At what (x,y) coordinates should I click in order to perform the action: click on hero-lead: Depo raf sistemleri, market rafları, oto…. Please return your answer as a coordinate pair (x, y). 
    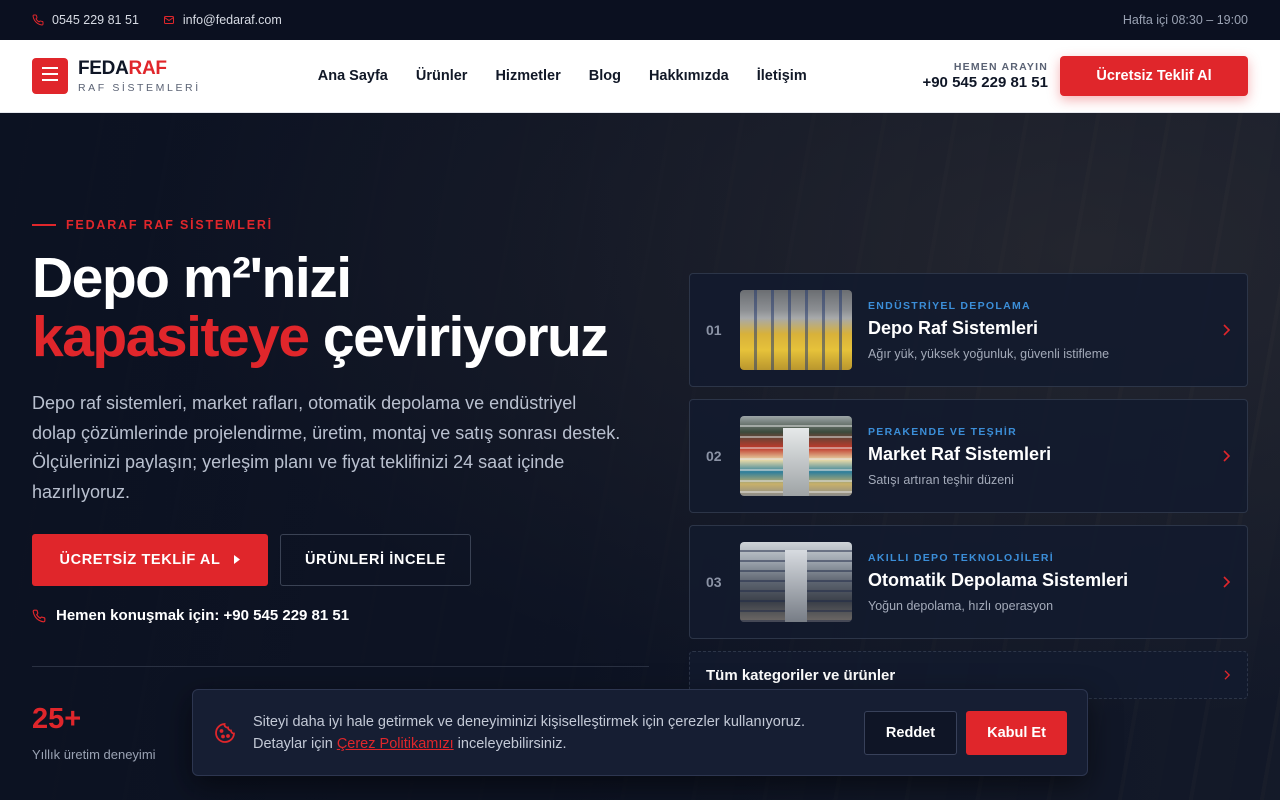
    Looking at the image, I should click on (326, 447).